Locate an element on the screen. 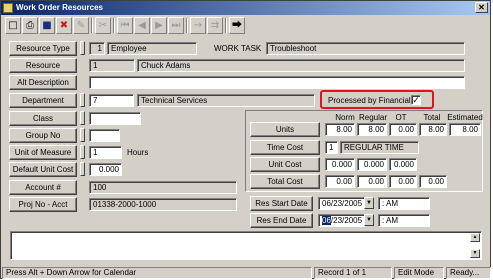 The height and width of the screenshot is (280, 493). units-button: Units is located at coordinates (285, 129).